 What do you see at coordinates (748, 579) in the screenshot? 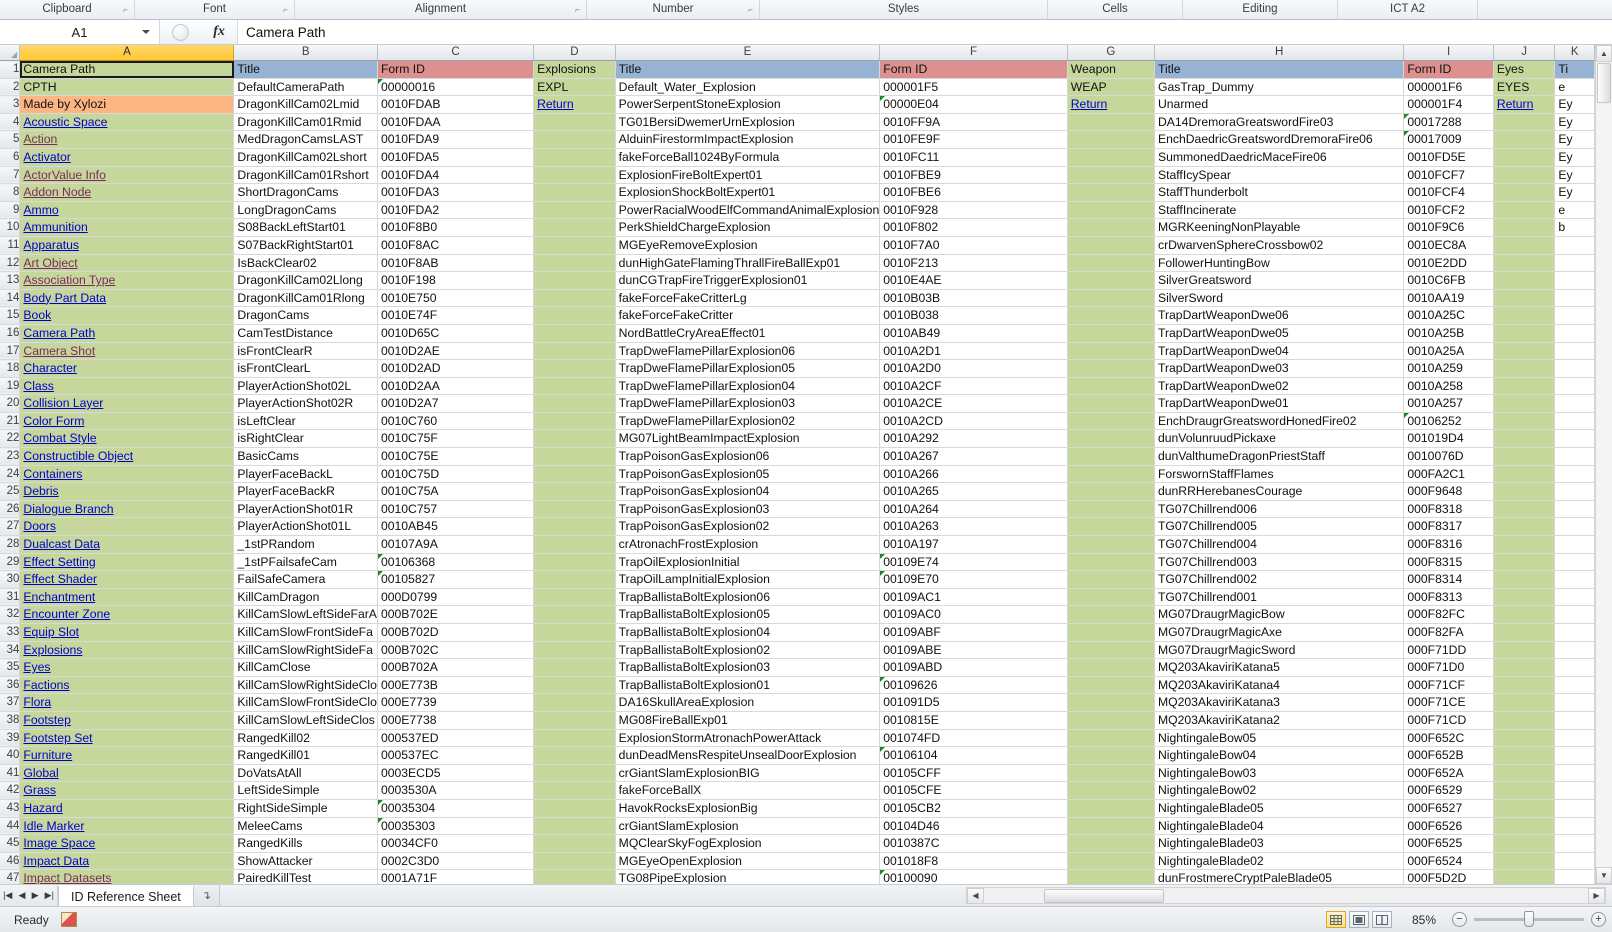
I see `cell-e30: TrapOilLampInitialExplosion` at bounding box center [748, 579].